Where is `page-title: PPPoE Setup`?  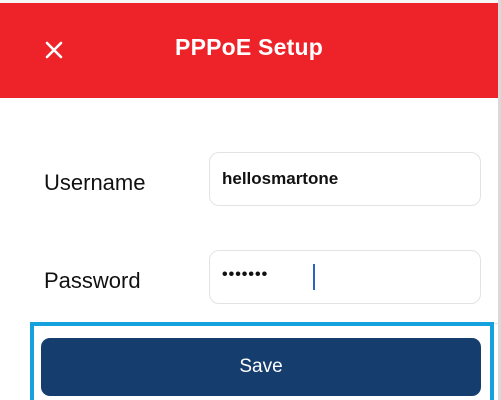 page-title: PPPoE Setup is located at coordinates (249, 47).